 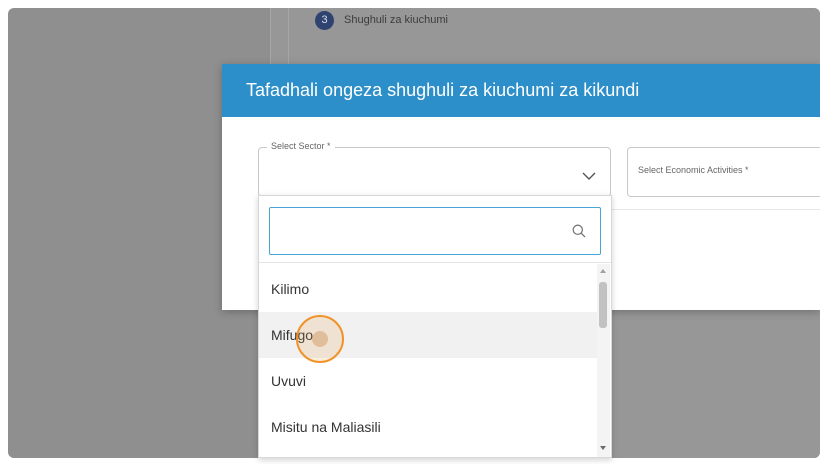 I want to click on select-economic-activities-dropdown: Select Economic Activities *, so click(x=723, y=172).